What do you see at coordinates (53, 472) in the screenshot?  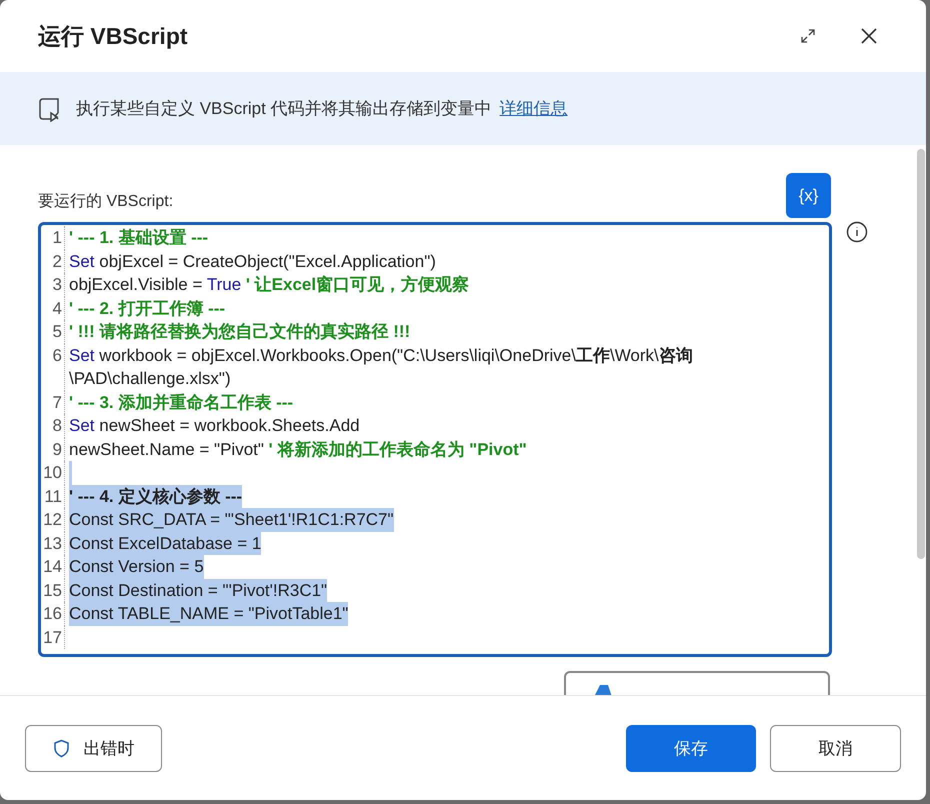 I see `line-number: 10` at bounding box center [53, 472].